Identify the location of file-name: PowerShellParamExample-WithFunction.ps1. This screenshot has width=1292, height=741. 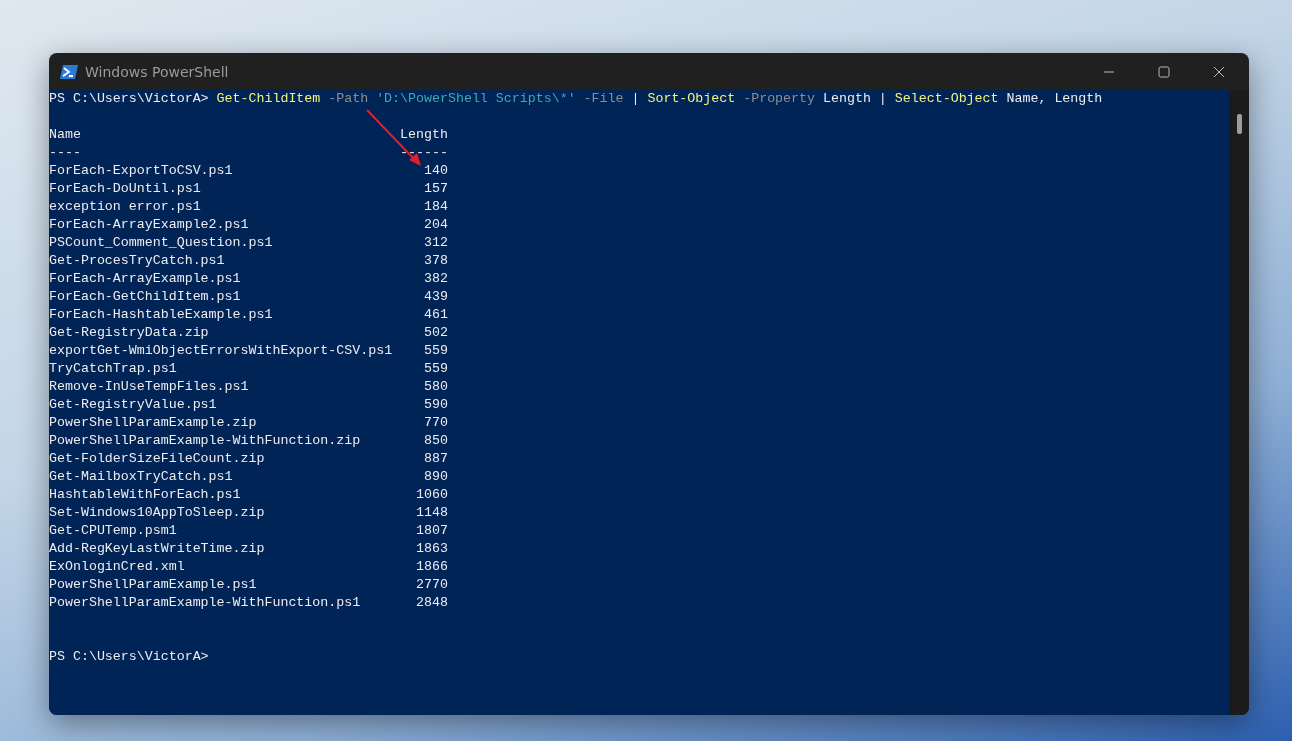
(205, 603).